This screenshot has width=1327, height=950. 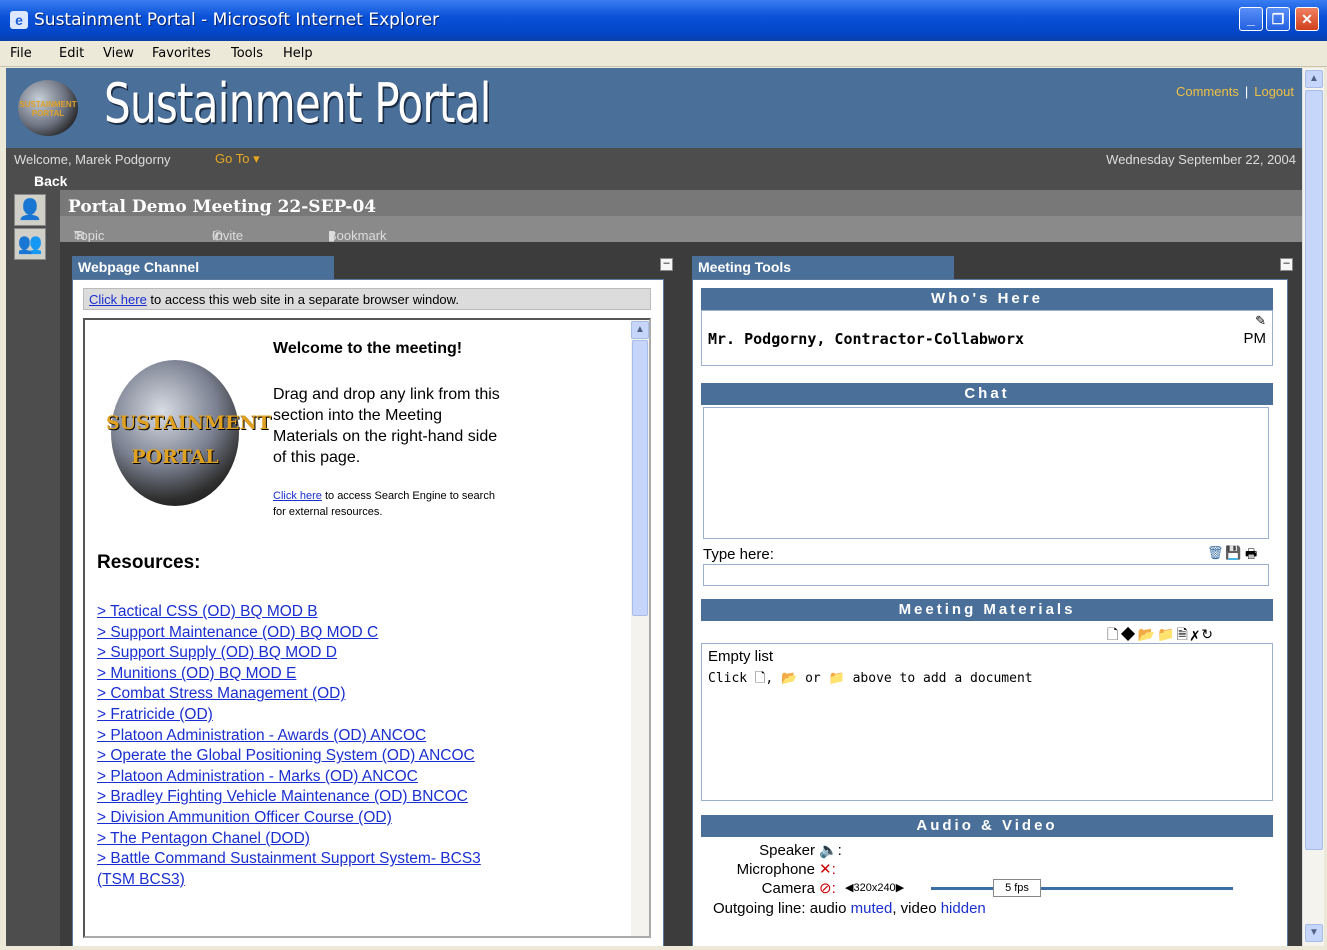 I want to click on fps-slider-track, so click(x=1082, y=888).